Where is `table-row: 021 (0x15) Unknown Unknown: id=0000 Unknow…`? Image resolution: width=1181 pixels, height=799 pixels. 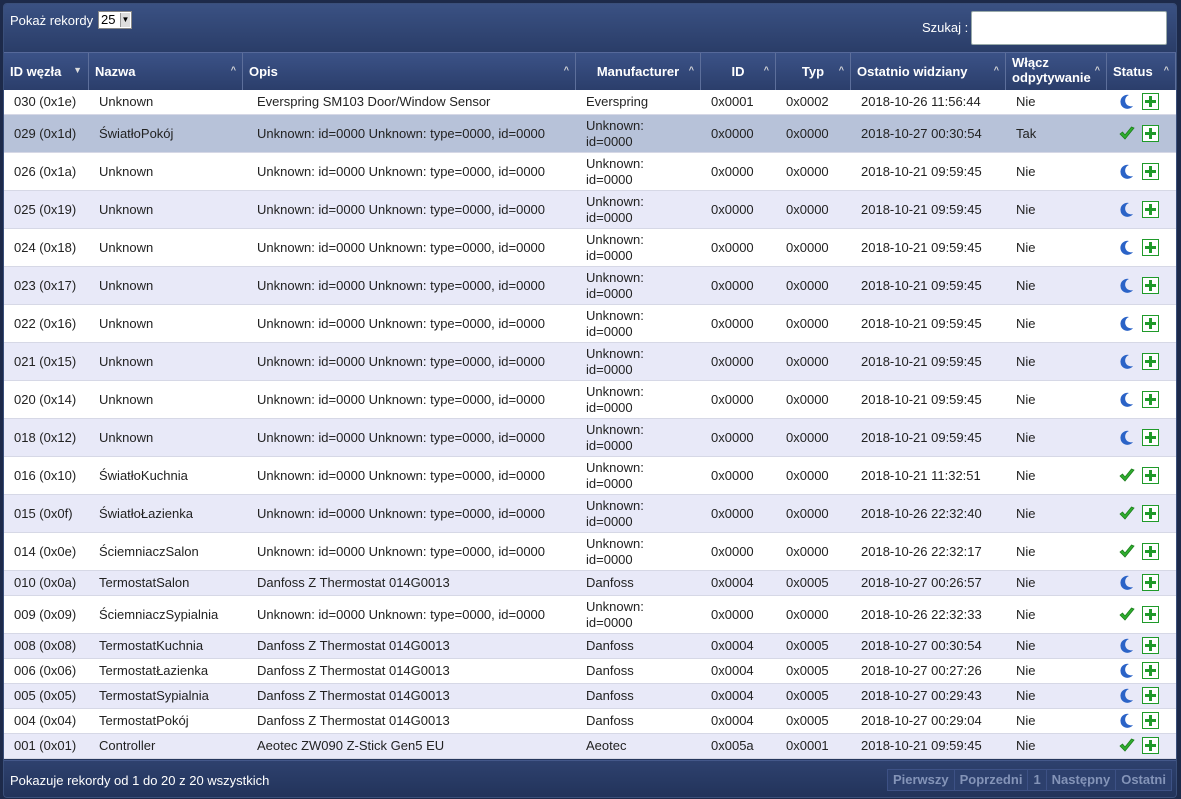
table-row: 021 (0x15) Unknown Unknown: id=0000 Unknow… is located at coordinates (590, 362).